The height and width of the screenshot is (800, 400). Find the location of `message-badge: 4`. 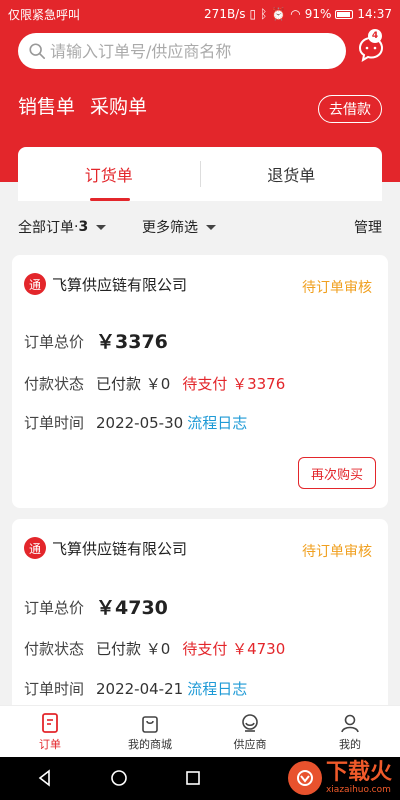

message-badge: 4 is located at coordinates (375, 36).